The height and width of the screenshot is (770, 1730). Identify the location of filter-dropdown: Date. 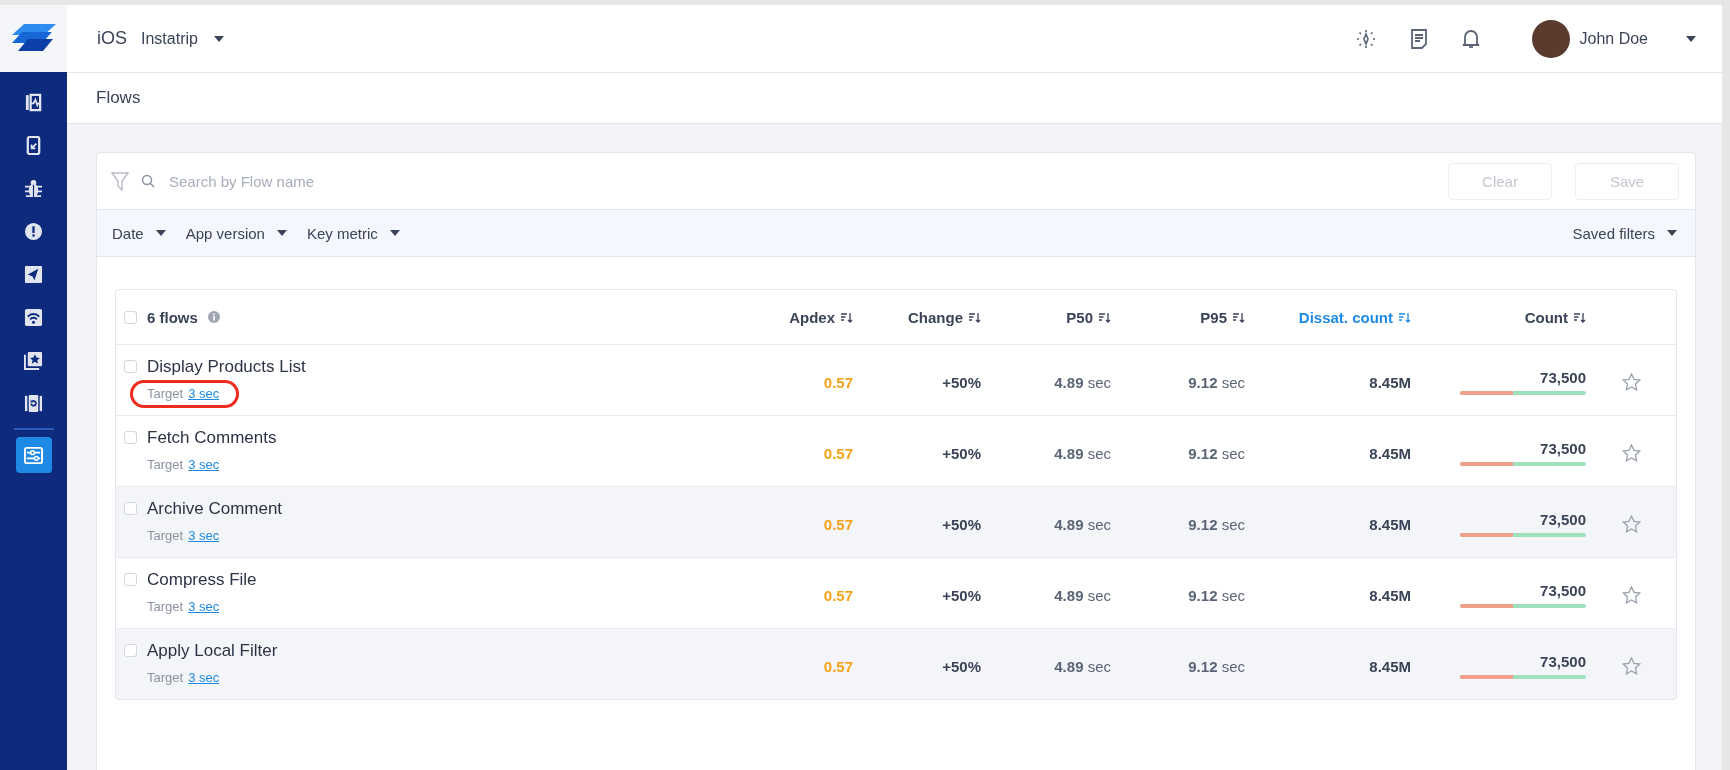
(139, 233).